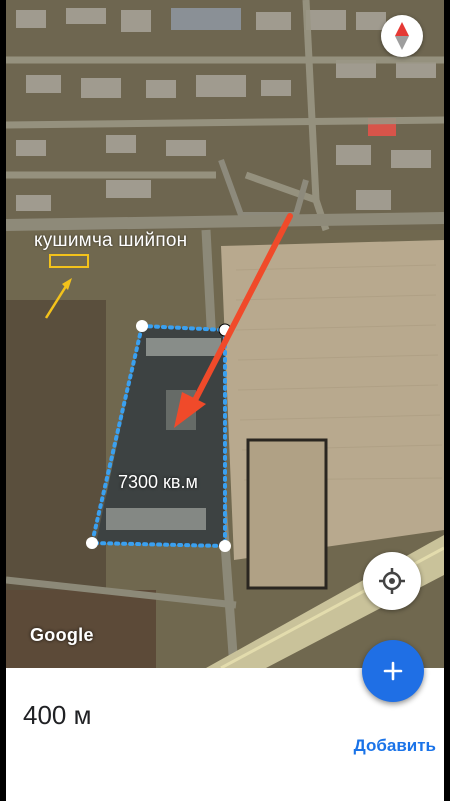 The image size is (450, 801). Describe the element at coordinates (158, 482) in the screenshot. I see `area-label: 7300 кв.м` at that location.